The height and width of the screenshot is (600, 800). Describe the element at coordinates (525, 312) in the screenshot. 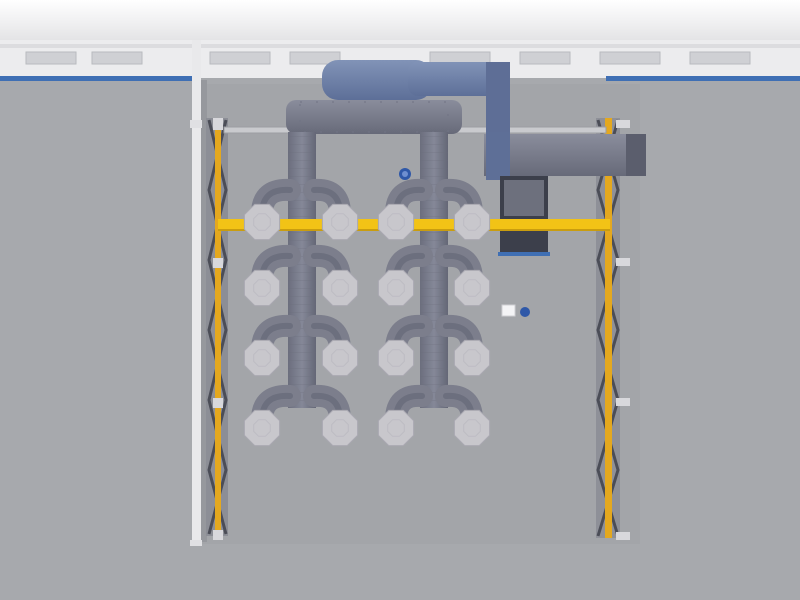

I see `valve-icon` at that location.